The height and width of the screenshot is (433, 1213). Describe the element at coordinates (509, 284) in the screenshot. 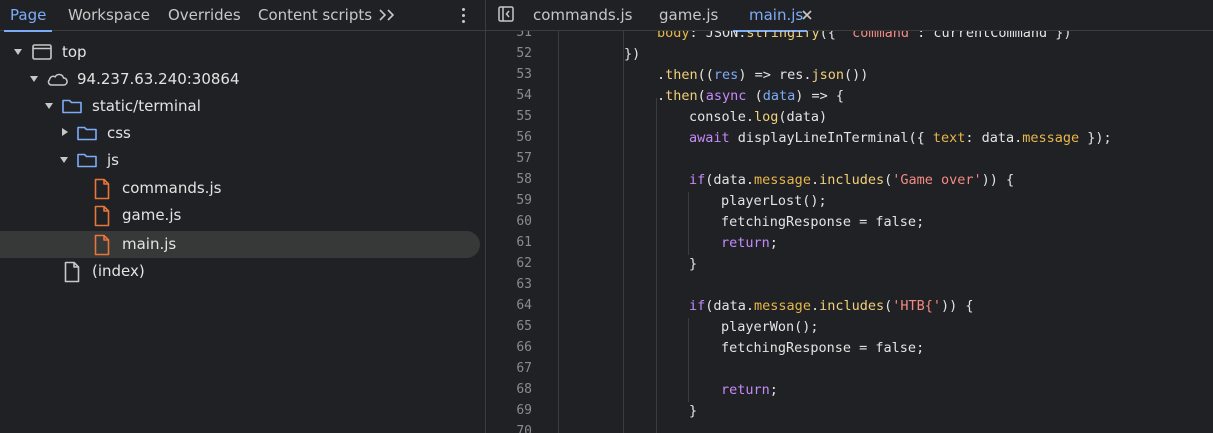

I see `line-number: 63` at that location.